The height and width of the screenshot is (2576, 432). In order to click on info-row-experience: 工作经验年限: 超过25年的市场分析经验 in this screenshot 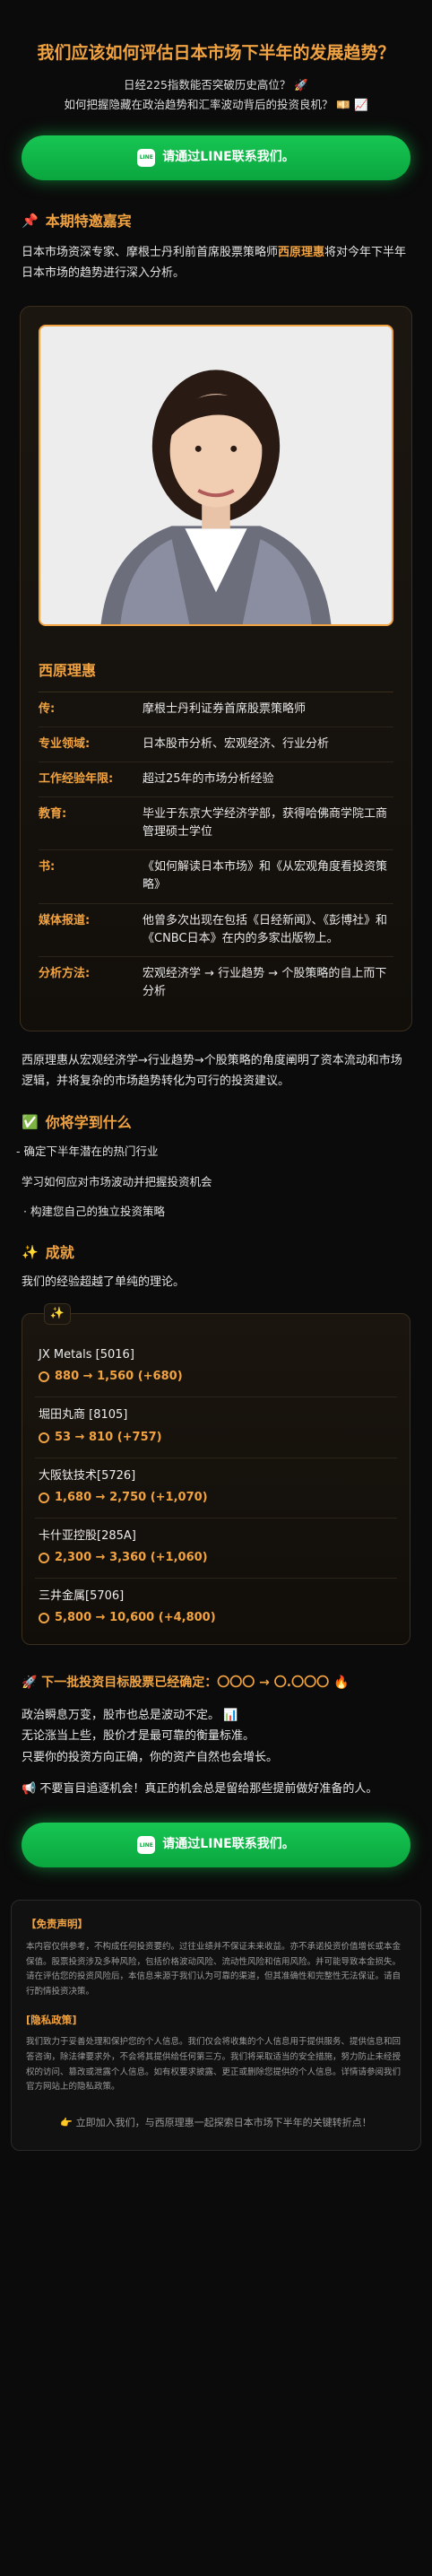, I will do `click(216, 780)`.